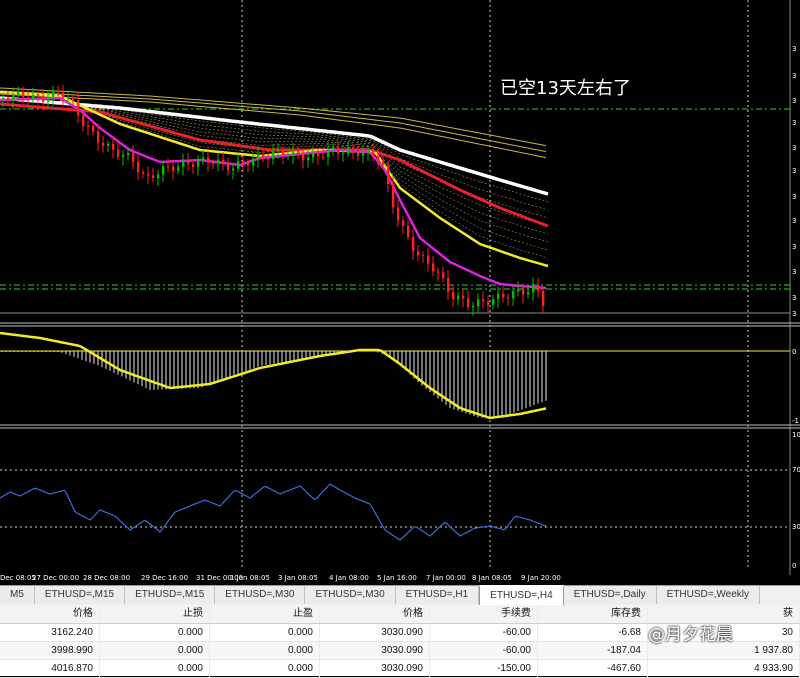 This screenshot has width=800, height=678. What do you see at coordinates (349, 578) in the screenshot?
I see `x-axis-label-7: 4 Jan 08:00` at bounding box center [349, 578].